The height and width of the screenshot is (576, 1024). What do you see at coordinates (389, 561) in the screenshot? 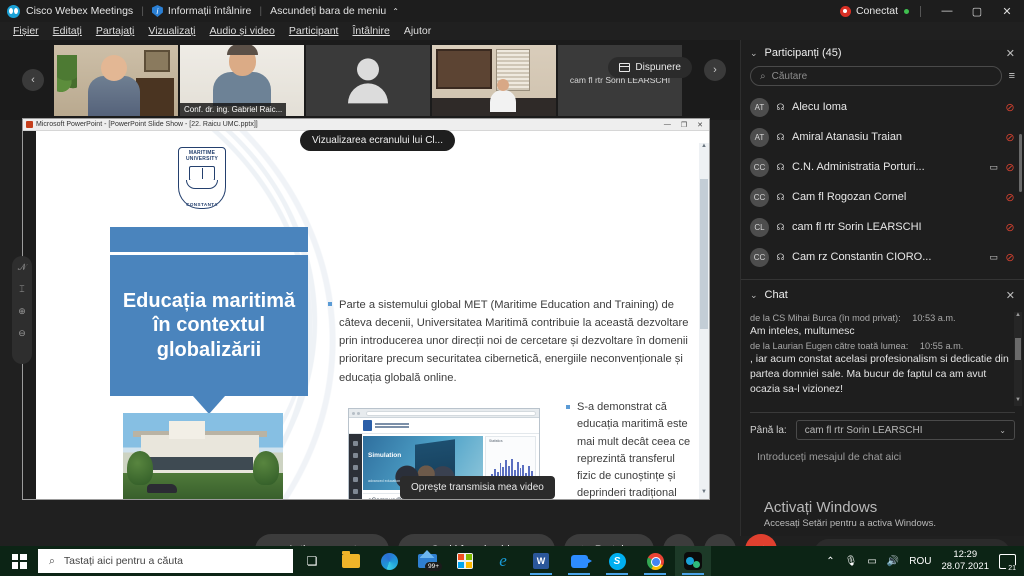
I see `taskbar-edge` at bounding box center [389, 561].